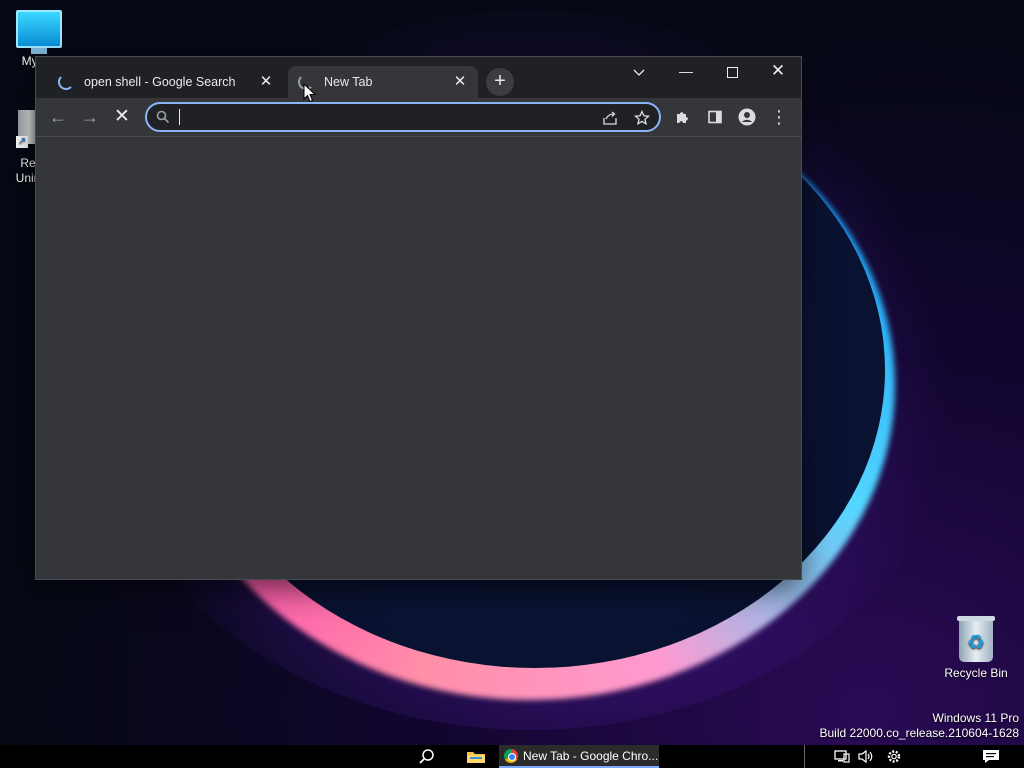 The height and width of the screenshot is (768, 1024). I want to click on loading-spinner-icon, so click(66, 82).